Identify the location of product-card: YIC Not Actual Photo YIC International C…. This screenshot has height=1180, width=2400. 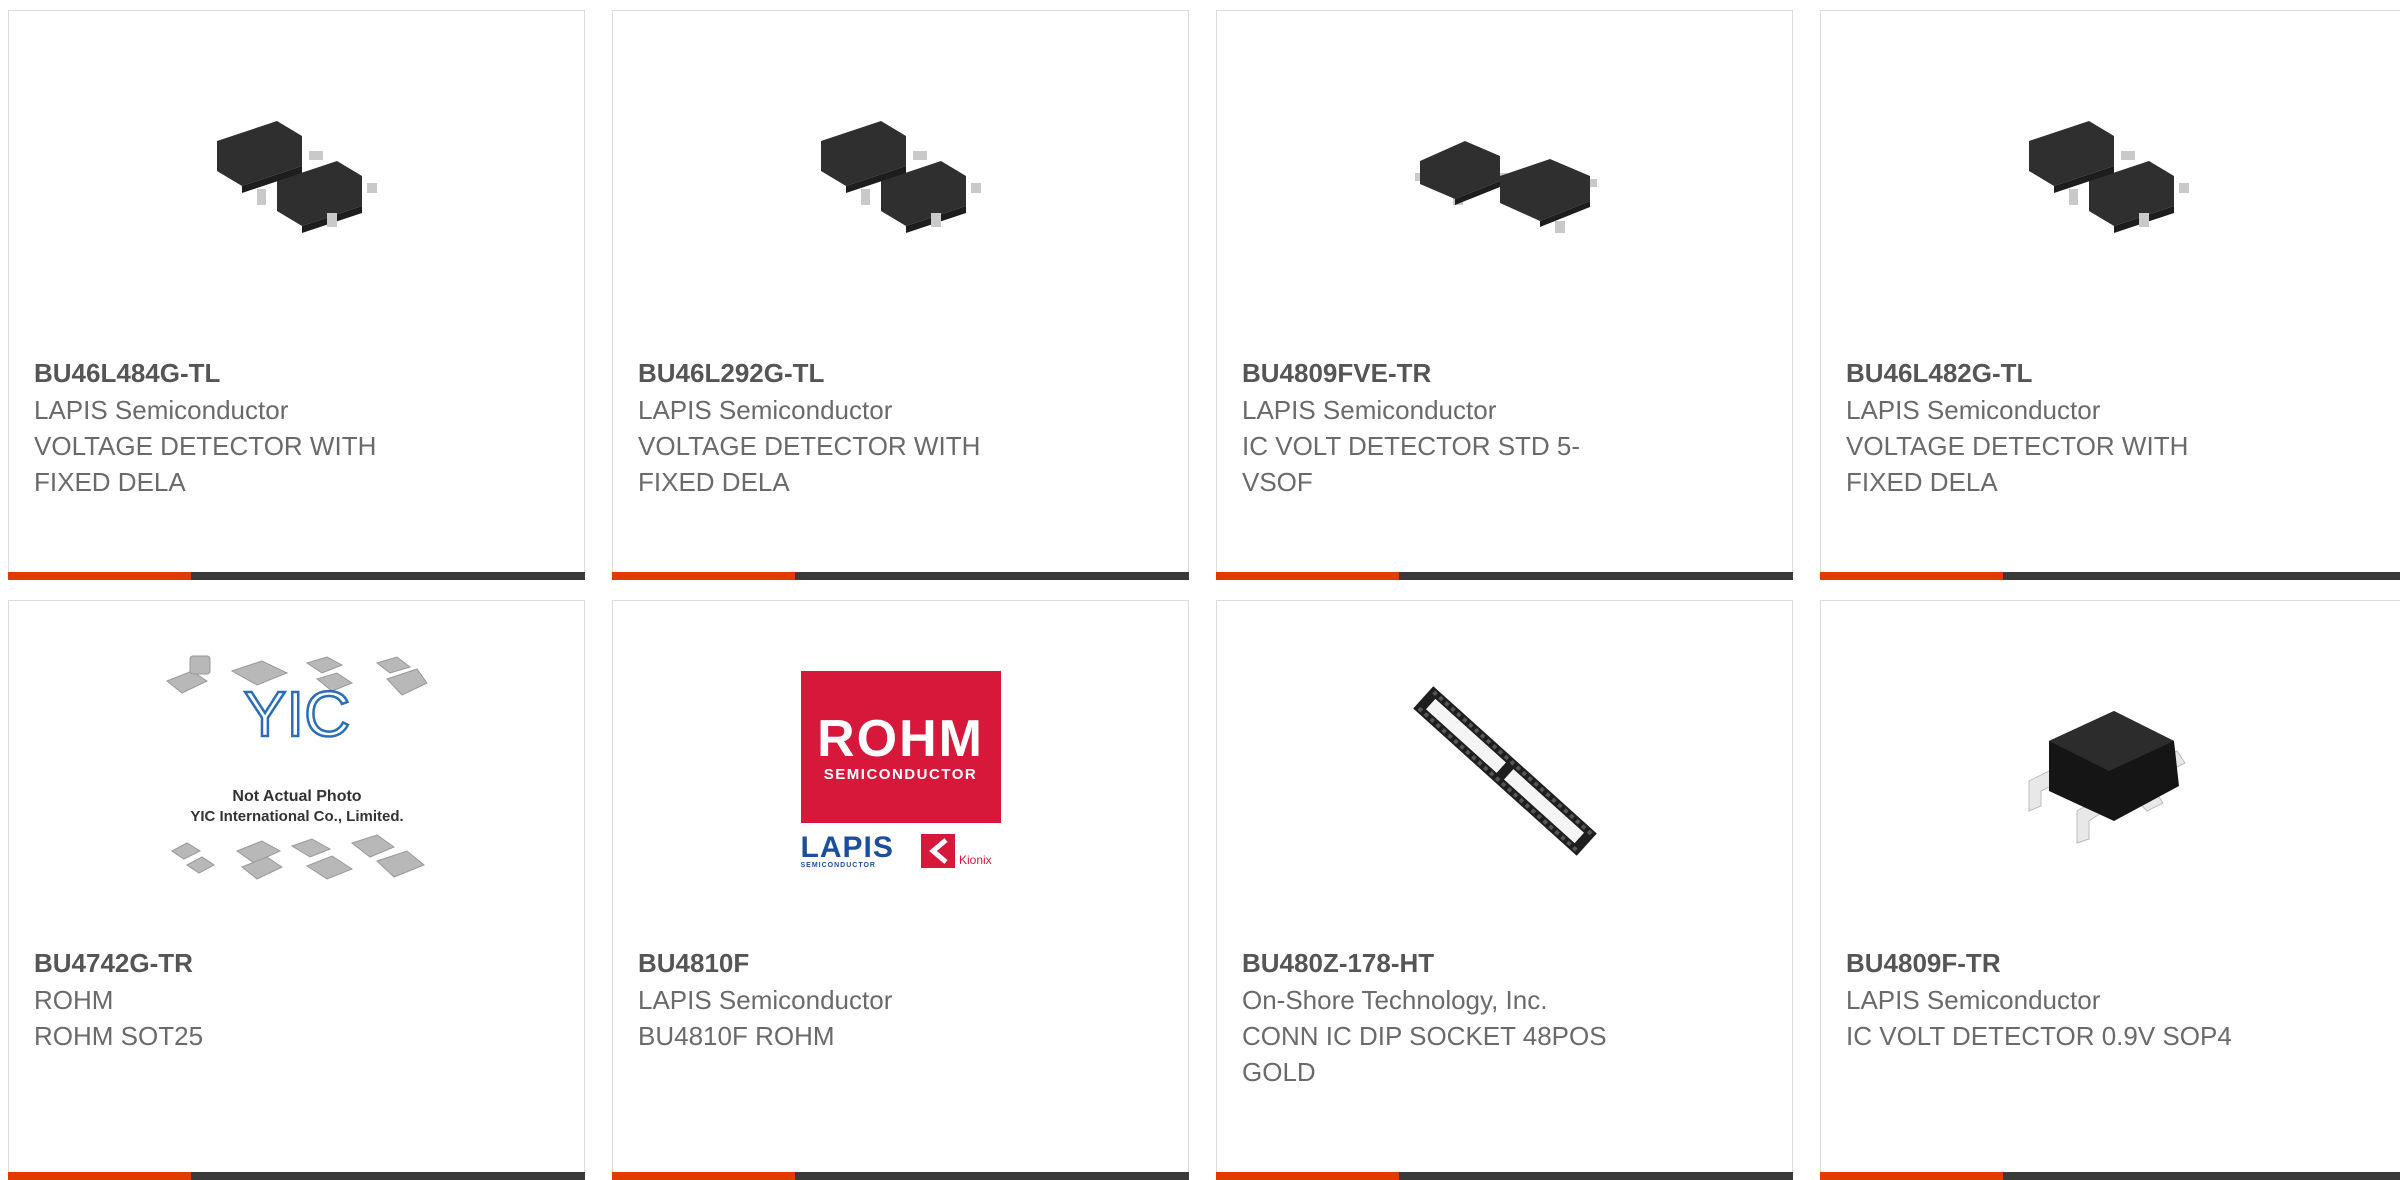
(296, 890).